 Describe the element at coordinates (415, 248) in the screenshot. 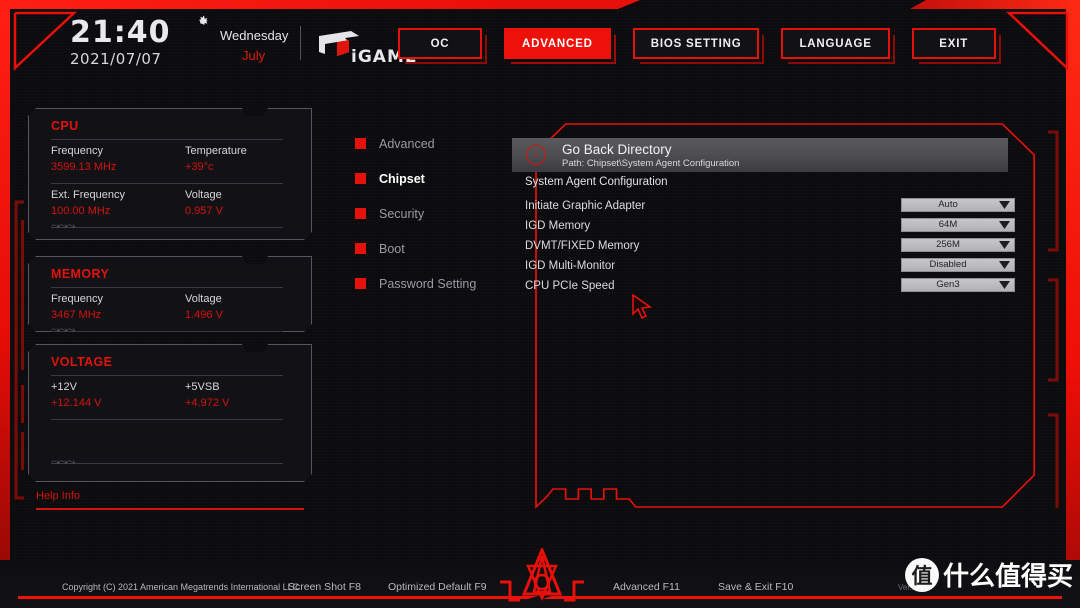

I see `menu-item-boot: Boot` at that location.